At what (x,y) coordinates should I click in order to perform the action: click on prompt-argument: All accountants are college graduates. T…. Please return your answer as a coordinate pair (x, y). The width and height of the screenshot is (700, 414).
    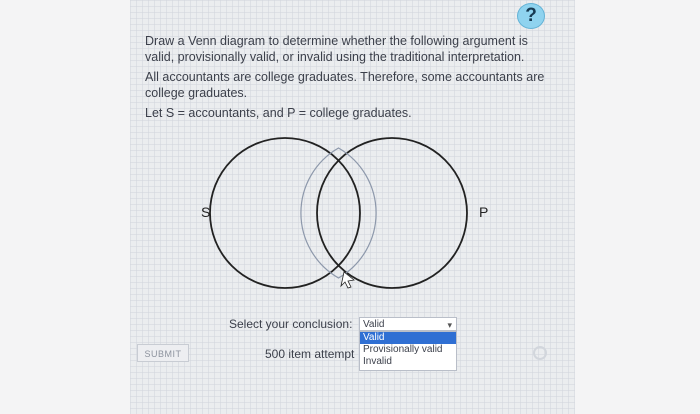
    Looking at the image, I should click on (345, 85).